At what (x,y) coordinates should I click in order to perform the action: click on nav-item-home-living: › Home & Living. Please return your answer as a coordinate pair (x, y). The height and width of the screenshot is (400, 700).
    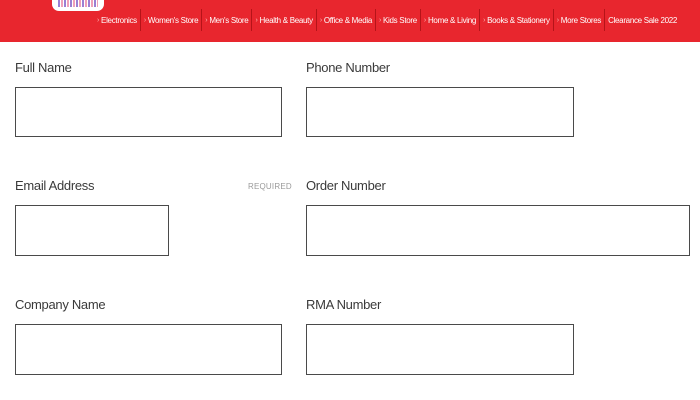
    Looking at the image, I should click on (451, 20).